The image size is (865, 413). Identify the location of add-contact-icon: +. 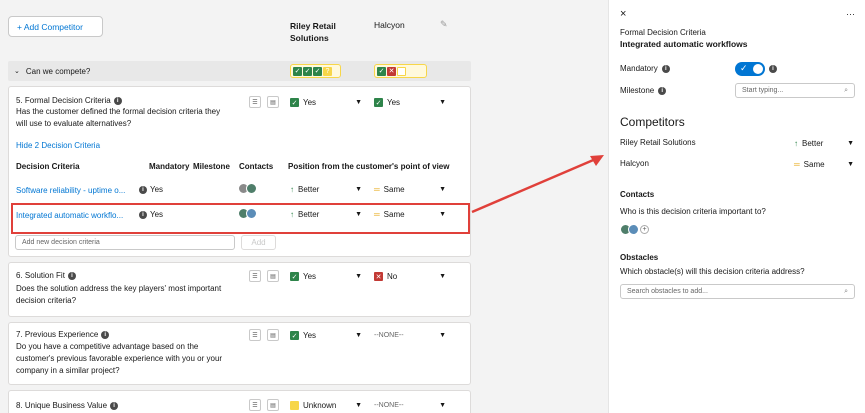
(644, 229).